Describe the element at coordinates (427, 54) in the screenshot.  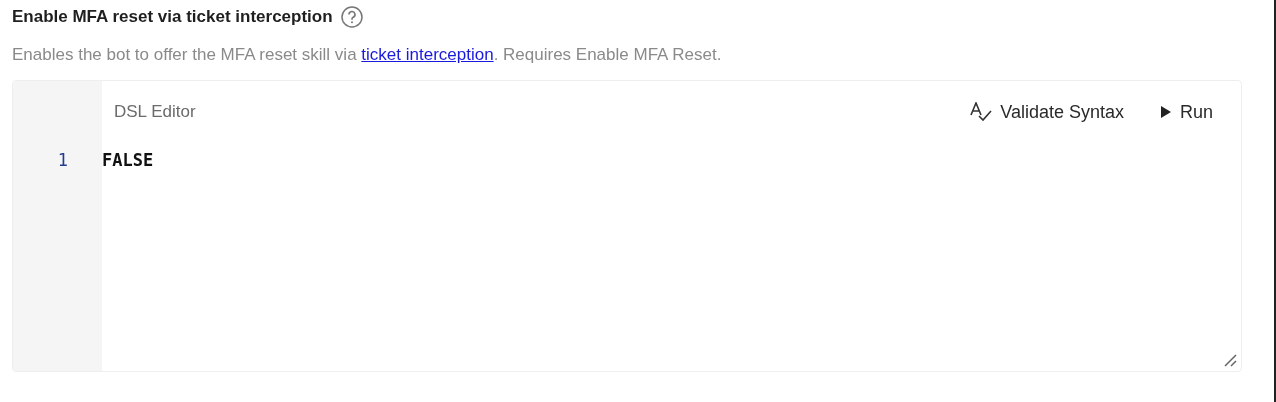
I see `ticket-interception-link: ticket interception` at that location.